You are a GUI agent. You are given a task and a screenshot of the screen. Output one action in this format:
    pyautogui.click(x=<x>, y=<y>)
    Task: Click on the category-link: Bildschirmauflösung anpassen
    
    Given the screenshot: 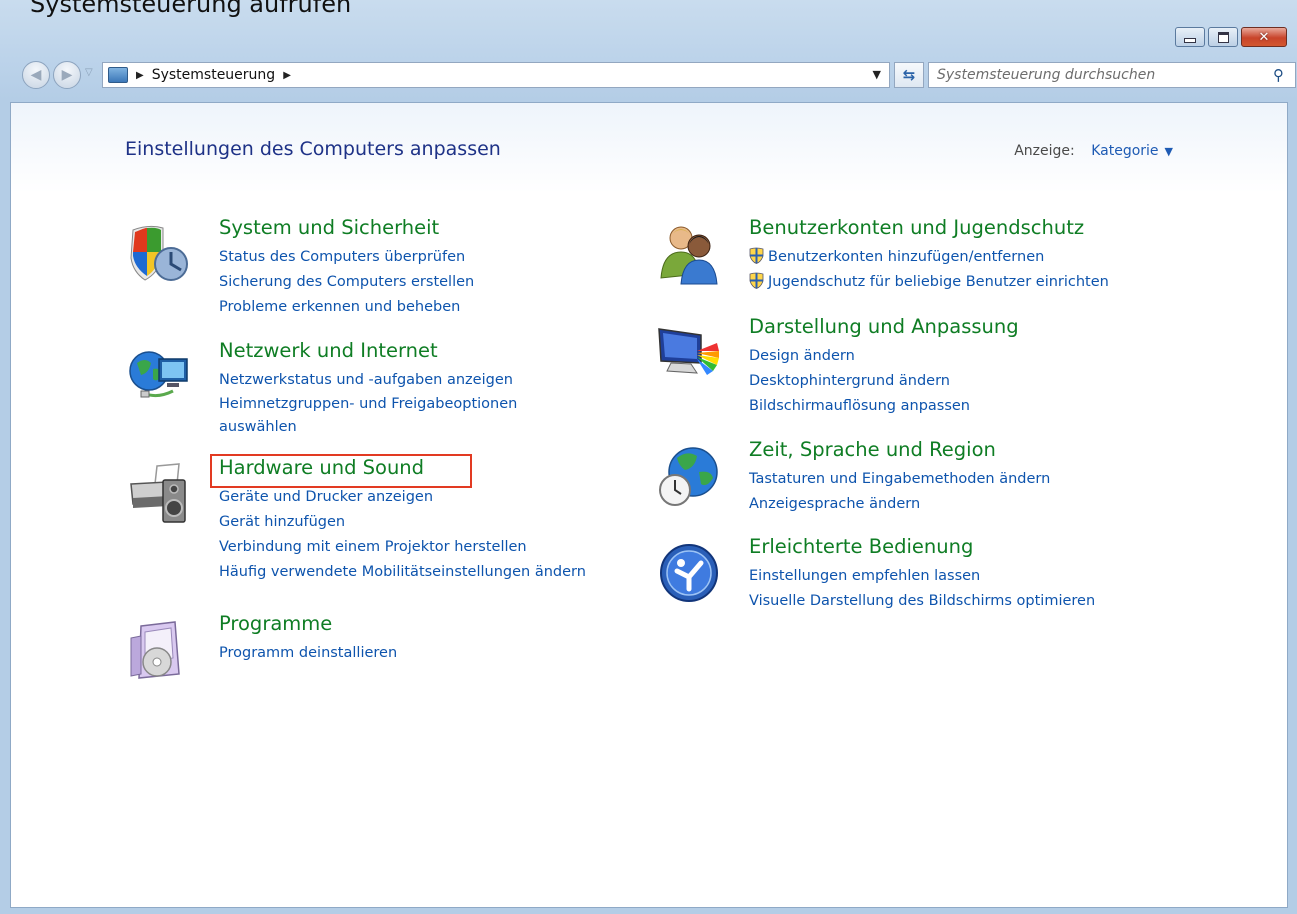 What is the action you would take?
    pyautogui.click(x=859, y=406)
    